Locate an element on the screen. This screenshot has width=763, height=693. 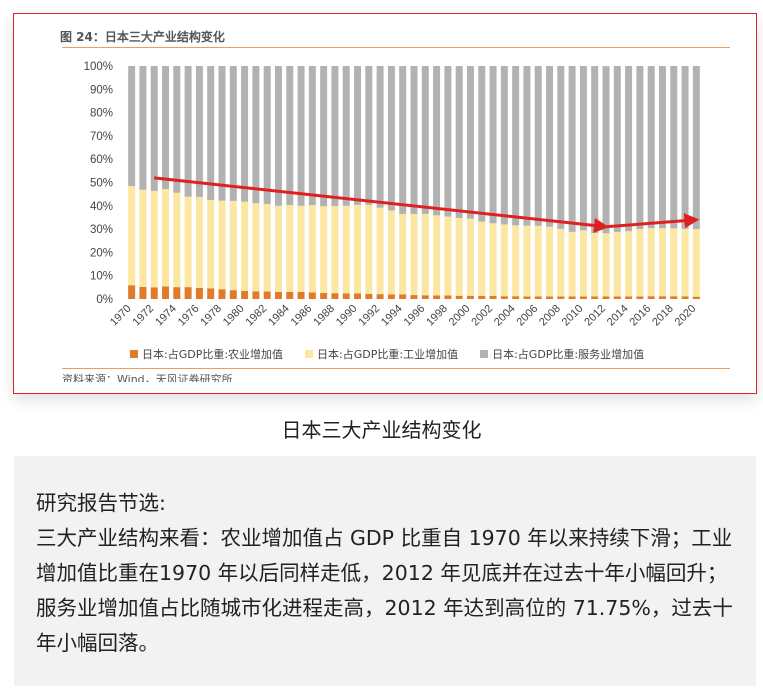
x-tick-label: 1988 is located at coordinates (324, 316).